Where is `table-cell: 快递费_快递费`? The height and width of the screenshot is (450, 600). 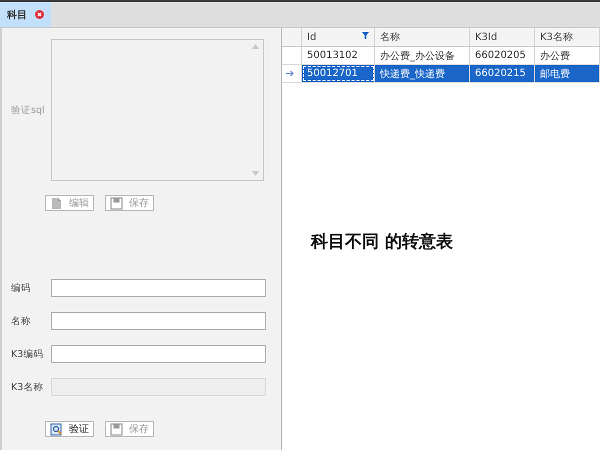 table-cell: 快递费_快递费 is located at coordinates (422, 73).